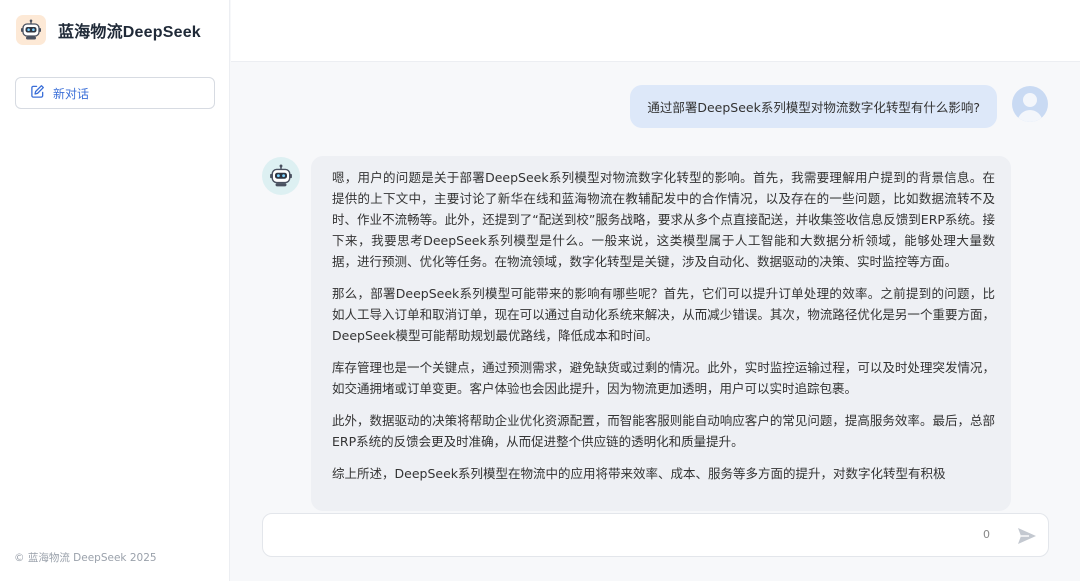 The height and width of the screenshot is (581, 1080). I want to click on user-message-bubble: 通过部署DeepSeek系列模型对物流数字化转型有什么影响?, so click(813, 106).